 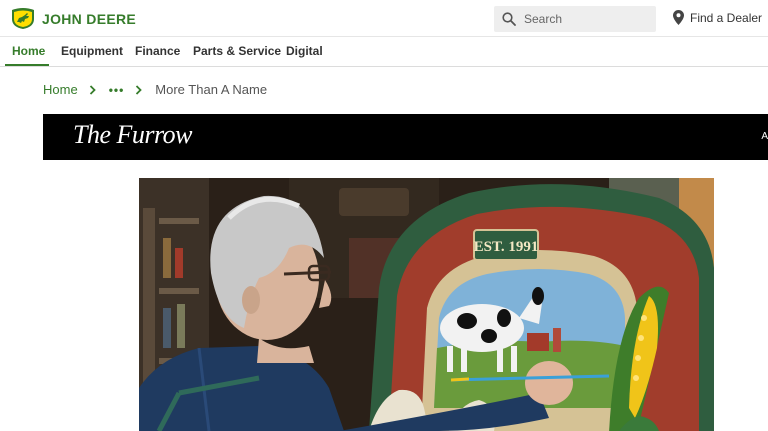 What do you see at coordinates (117, 90) in the screenshot?
I see `breadcrumb-ellipsis: •••` at bounding box center [117, 90].